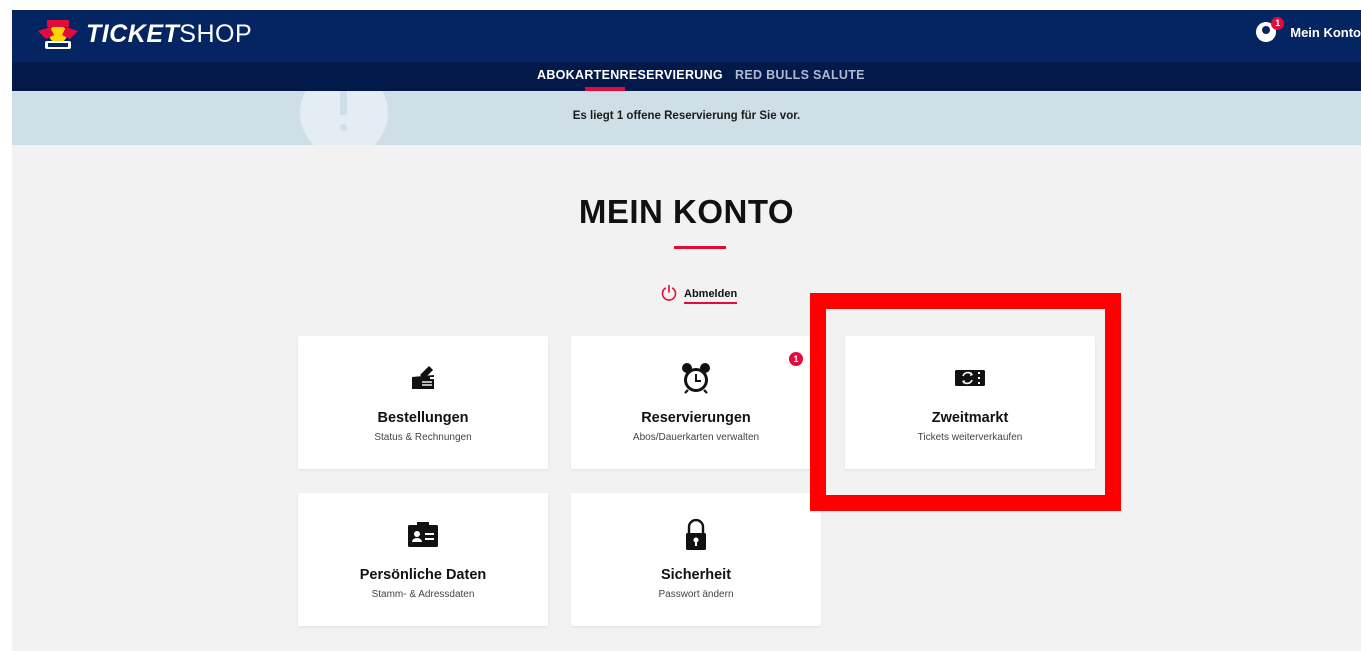 The image size is (1361, 651). I want to click on tile-subtitle: Status & Rechnungen, so click(423, 437).